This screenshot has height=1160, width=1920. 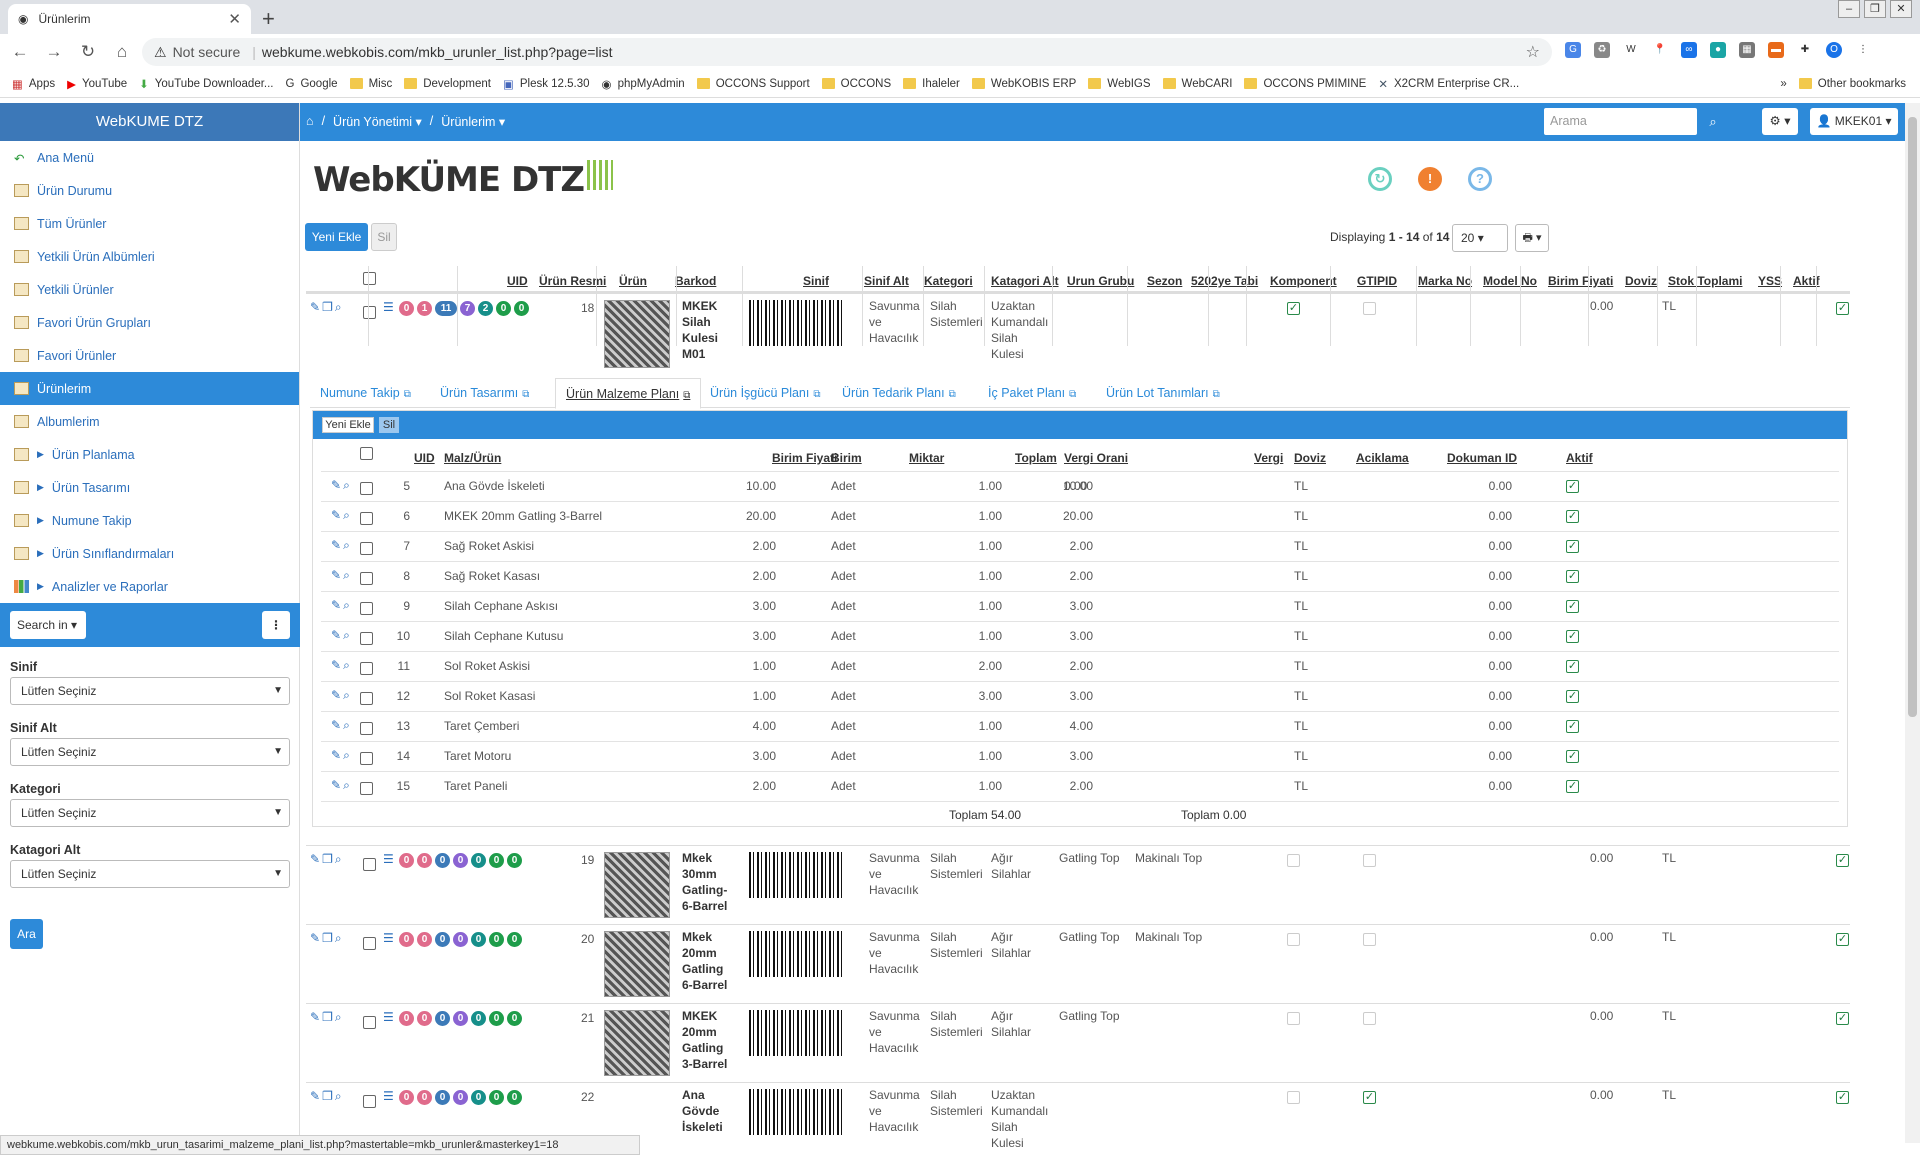 I want to click on sidebar-item-10: ▶ Ürün Tasarımı, so click(x=149, y=487).